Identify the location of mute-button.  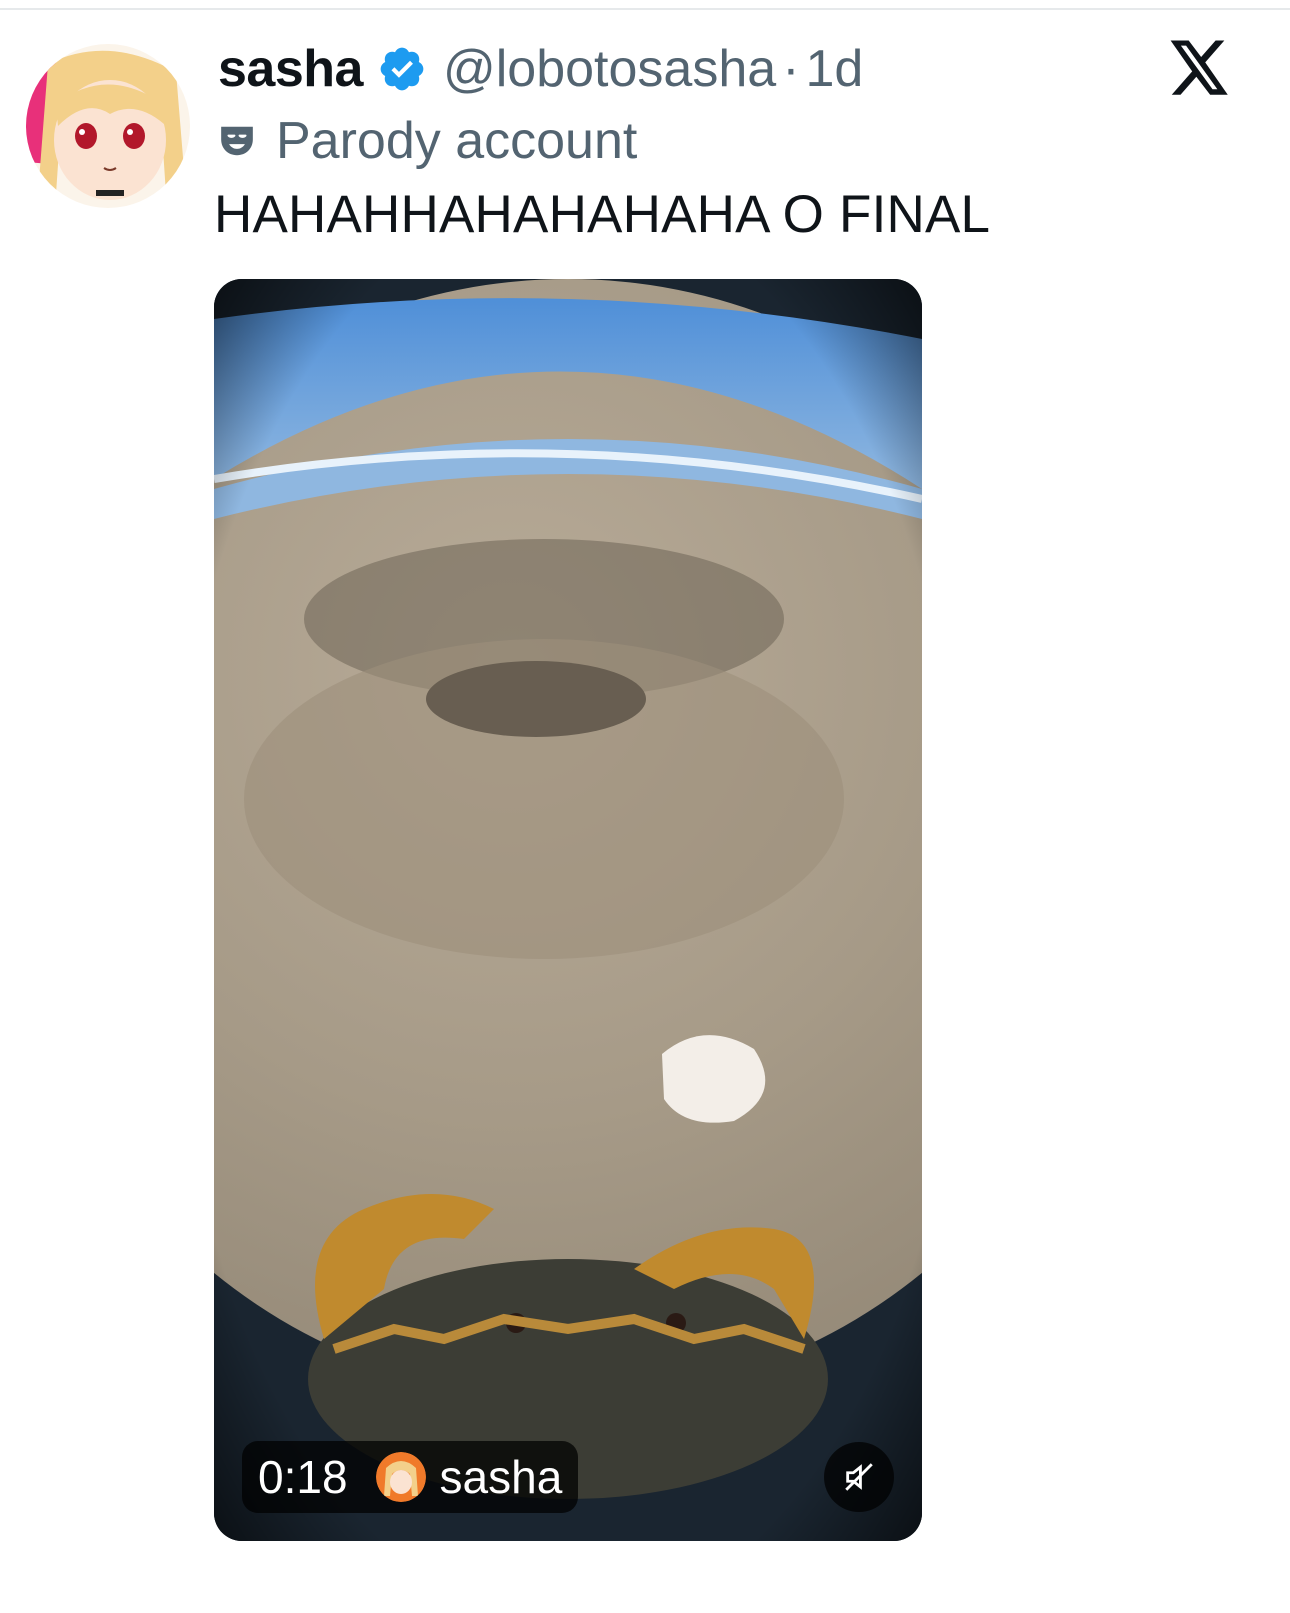
(859, 1477).